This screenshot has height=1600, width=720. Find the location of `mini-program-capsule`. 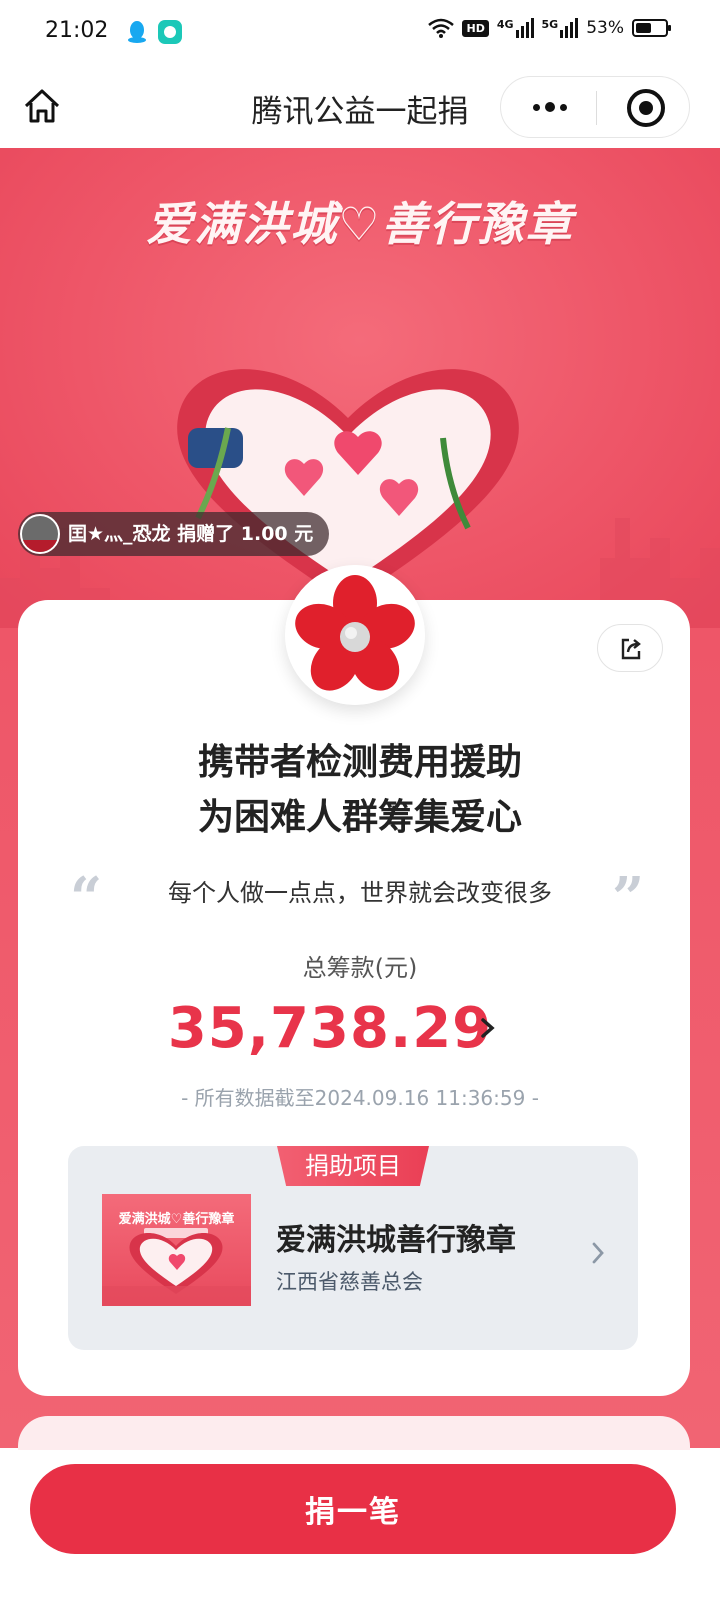

mini-program-capsule is located at coordinates (595, 107).